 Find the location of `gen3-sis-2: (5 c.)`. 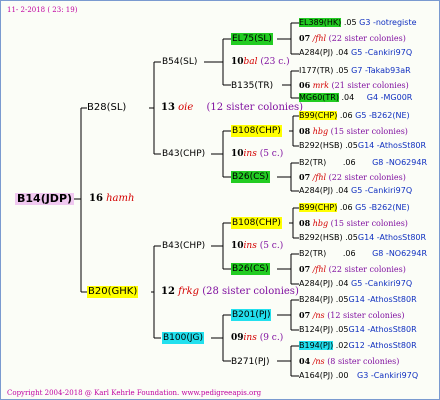

gen3-sis-2: (5 c.) is located at coordinates (271, 154).